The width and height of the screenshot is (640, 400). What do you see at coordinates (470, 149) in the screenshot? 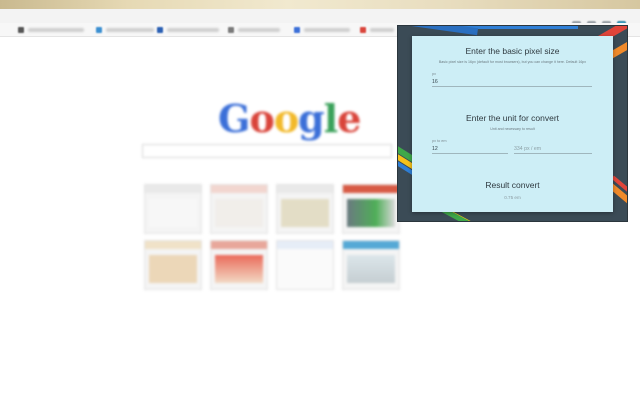
I see `from-unit-input` at bounding box center [470, 149].